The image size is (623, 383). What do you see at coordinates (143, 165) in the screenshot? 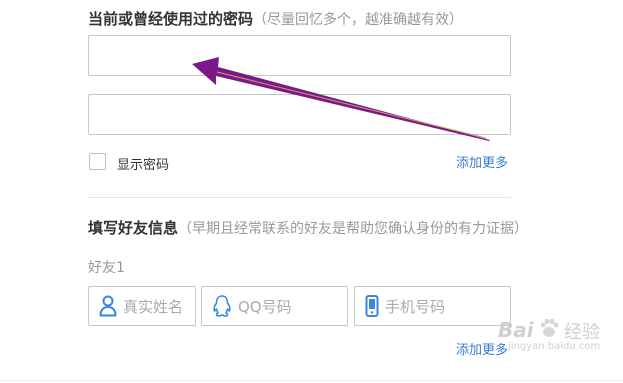
I see `show-password-label: 显示密码` at bounding box center [143, 165].